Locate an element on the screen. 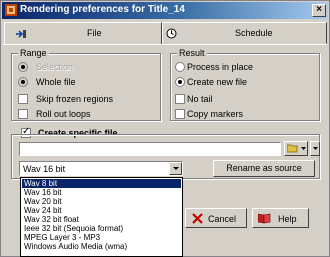 This screenshot has height=257, width=330. create-new-file-label: Create new file is located at coordinates (217, 82).